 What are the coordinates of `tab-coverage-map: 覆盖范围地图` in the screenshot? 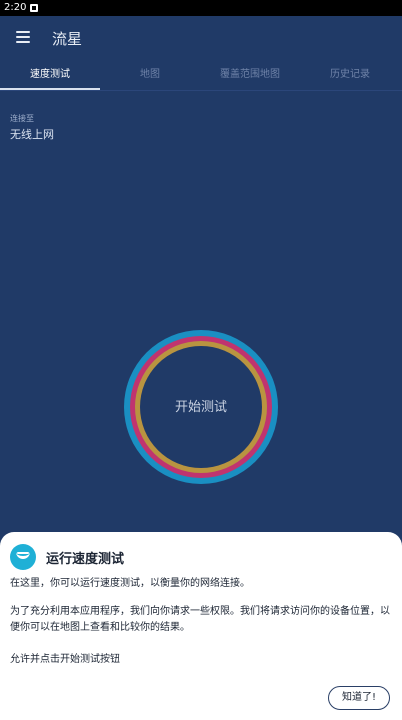 It's located at (250, 75).